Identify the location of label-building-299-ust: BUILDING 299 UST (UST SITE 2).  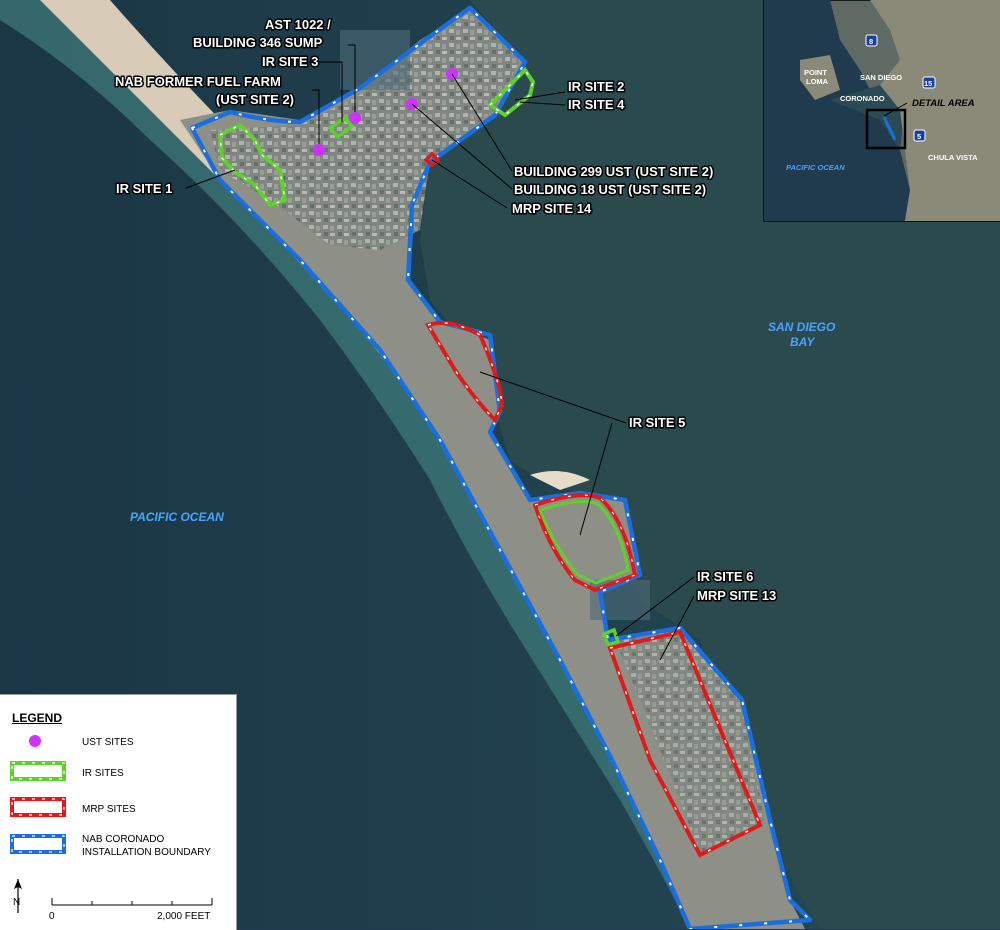
(613, 171).